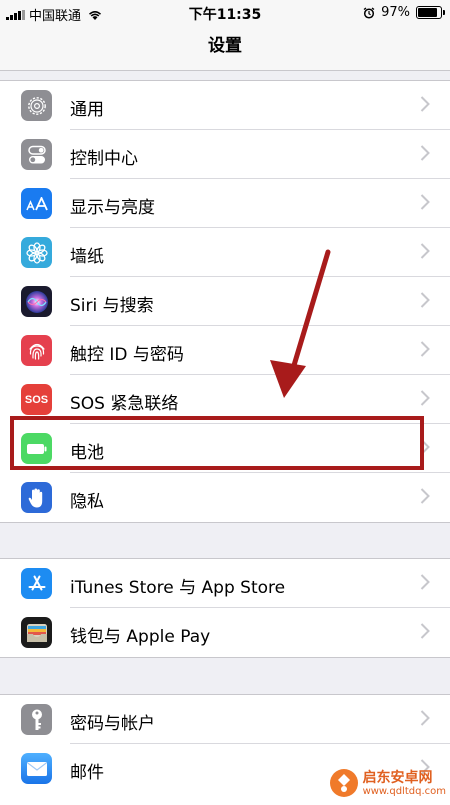  I want to click on settings-item-siri: Siri 与搜索, so click(225, 301).